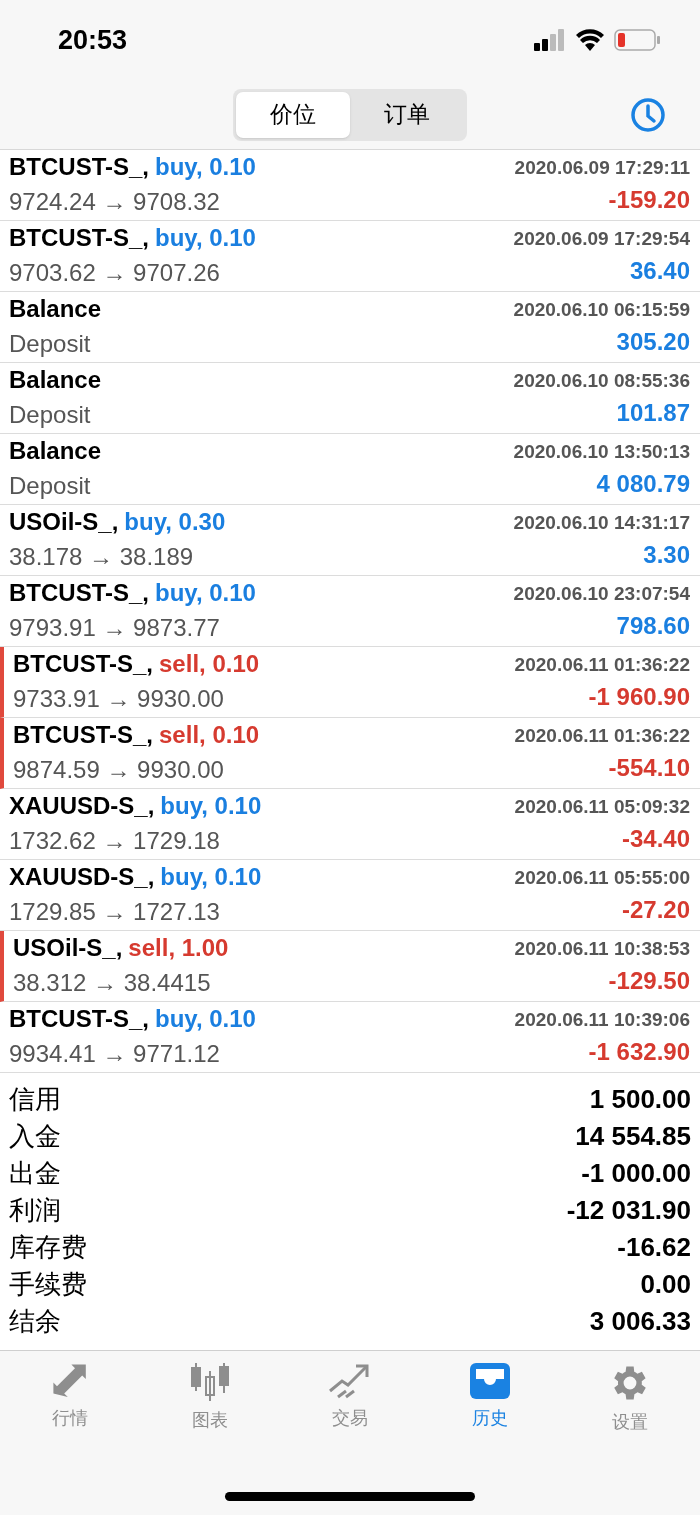 The height and width of the screenshot is (1515, 700). What do you see at coordinates (653, 626) in the screenshot?
I see `profit-value: 798.60` at bounding box center [653, 626].